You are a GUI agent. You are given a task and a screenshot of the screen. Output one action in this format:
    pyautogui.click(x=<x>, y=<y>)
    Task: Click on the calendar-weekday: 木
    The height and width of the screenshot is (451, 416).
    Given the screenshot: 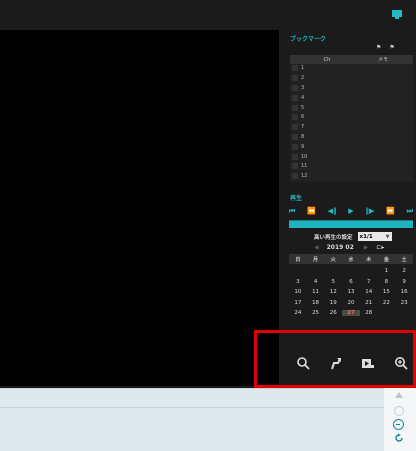 What is the action you would take?
    pyautogui.click(x=369, y=259)
    